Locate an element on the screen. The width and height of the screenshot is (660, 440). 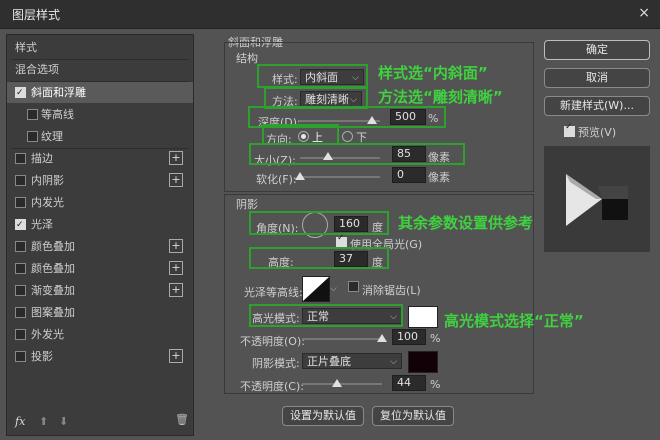
antialias-label: 消除锯齿(L) is located at coordinates (391, 290).